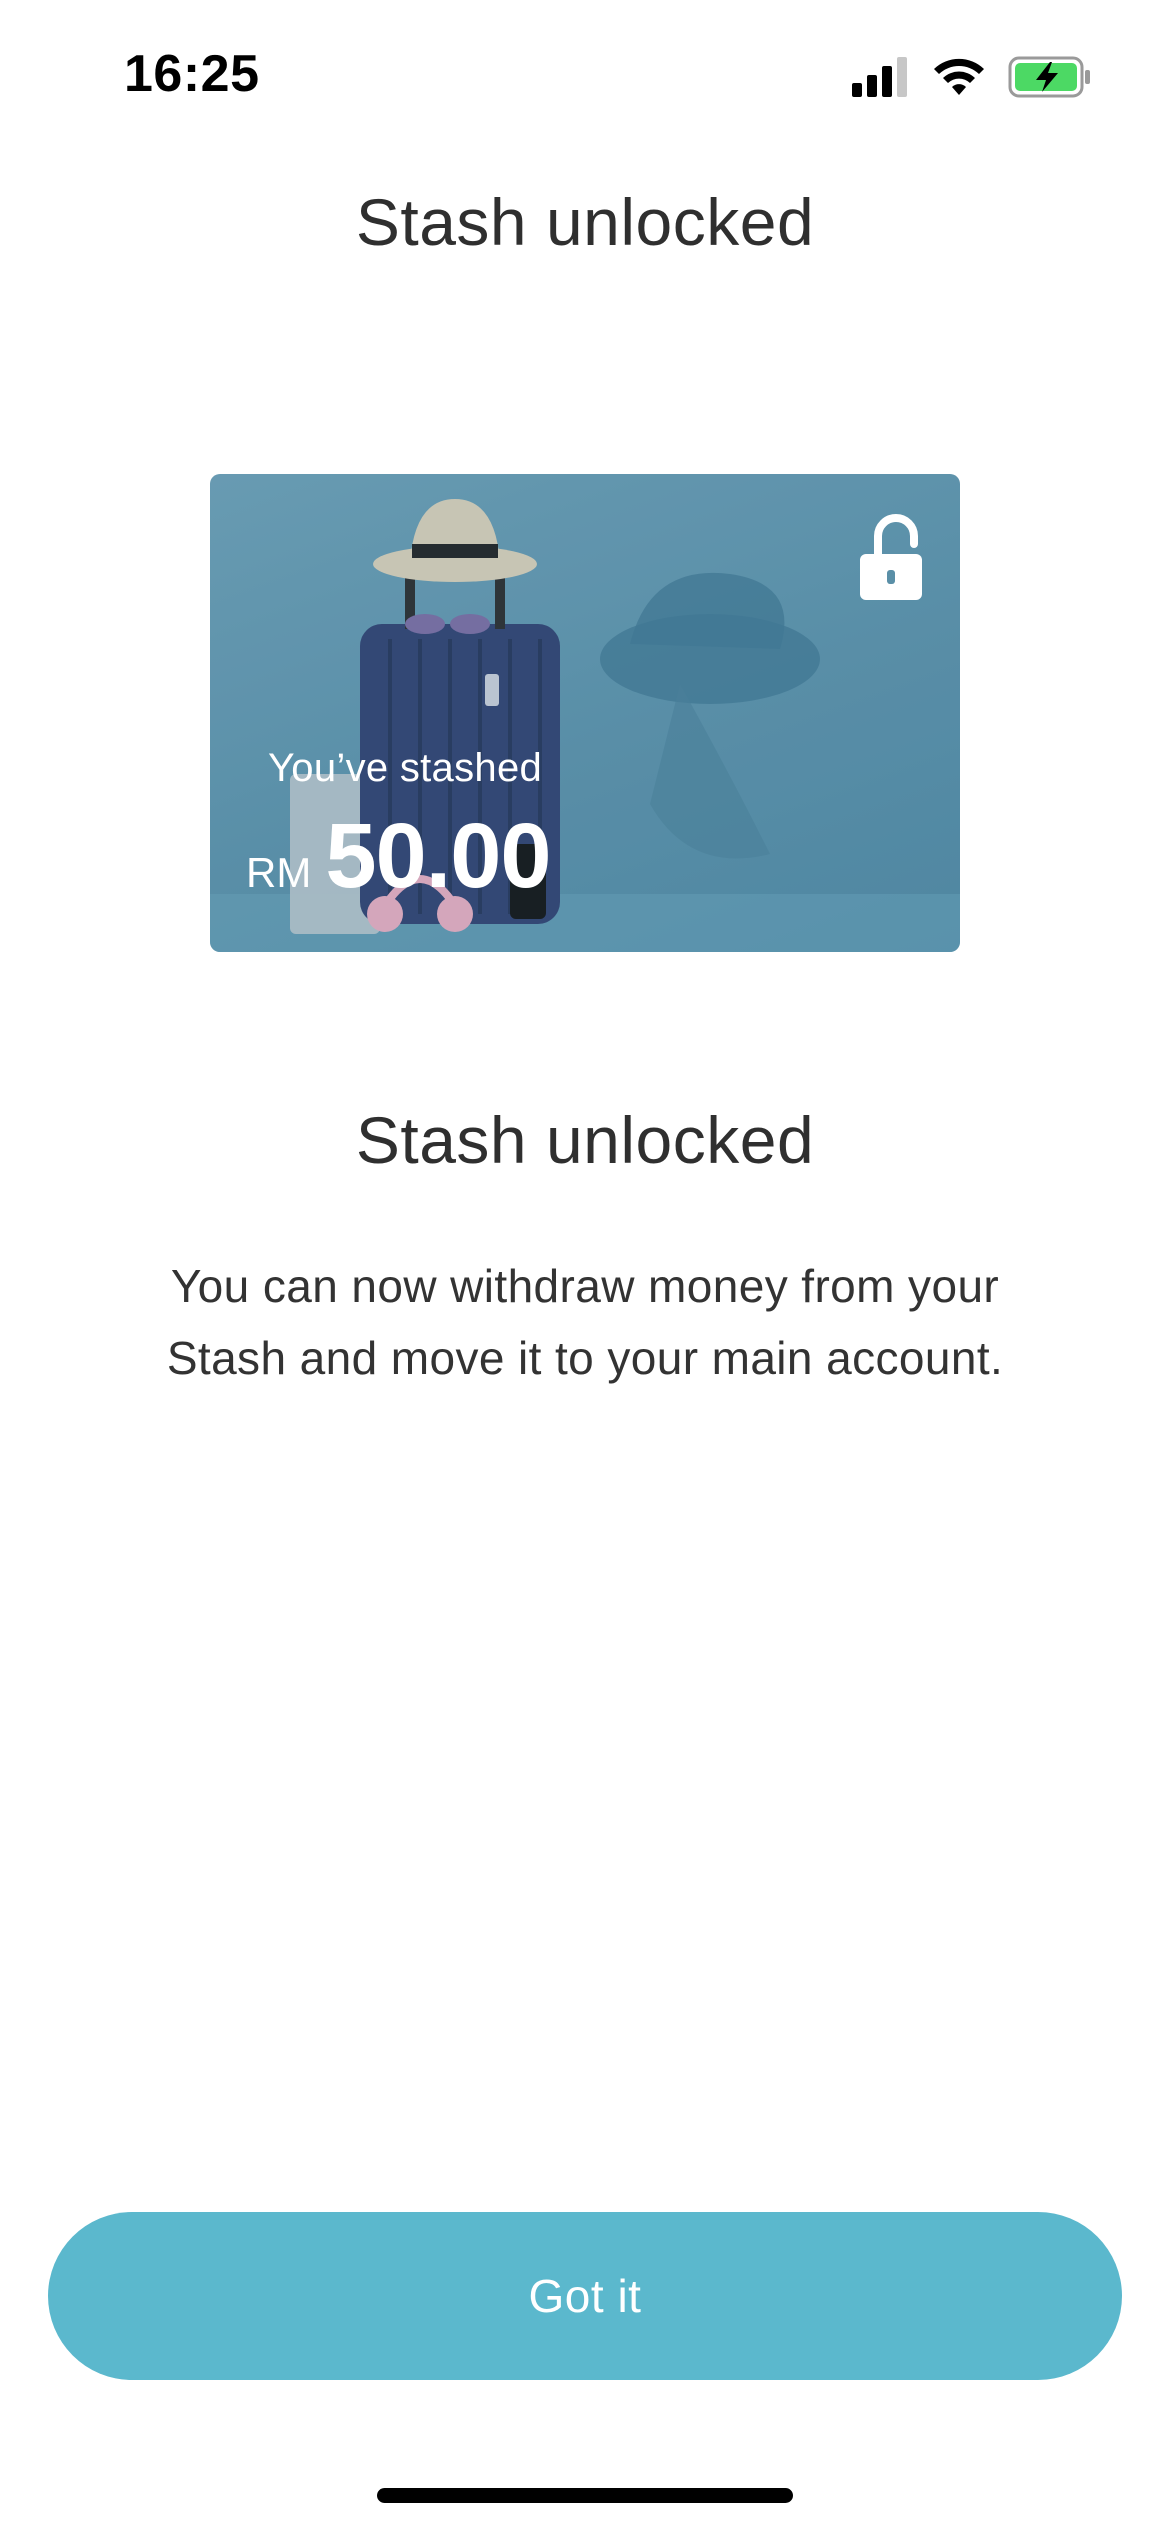  I want to click on stashed-amount: RM 50.00, so click(399, 856).